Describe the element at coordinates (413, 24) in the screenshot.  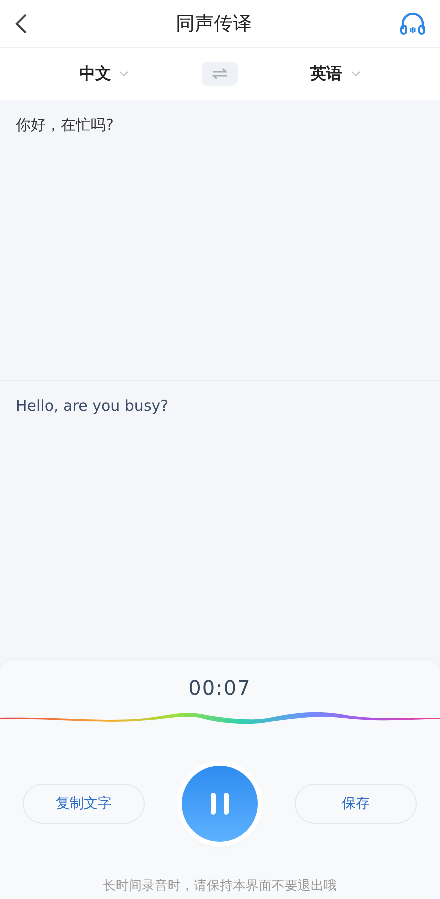
I see `headphones-icon` at that location.